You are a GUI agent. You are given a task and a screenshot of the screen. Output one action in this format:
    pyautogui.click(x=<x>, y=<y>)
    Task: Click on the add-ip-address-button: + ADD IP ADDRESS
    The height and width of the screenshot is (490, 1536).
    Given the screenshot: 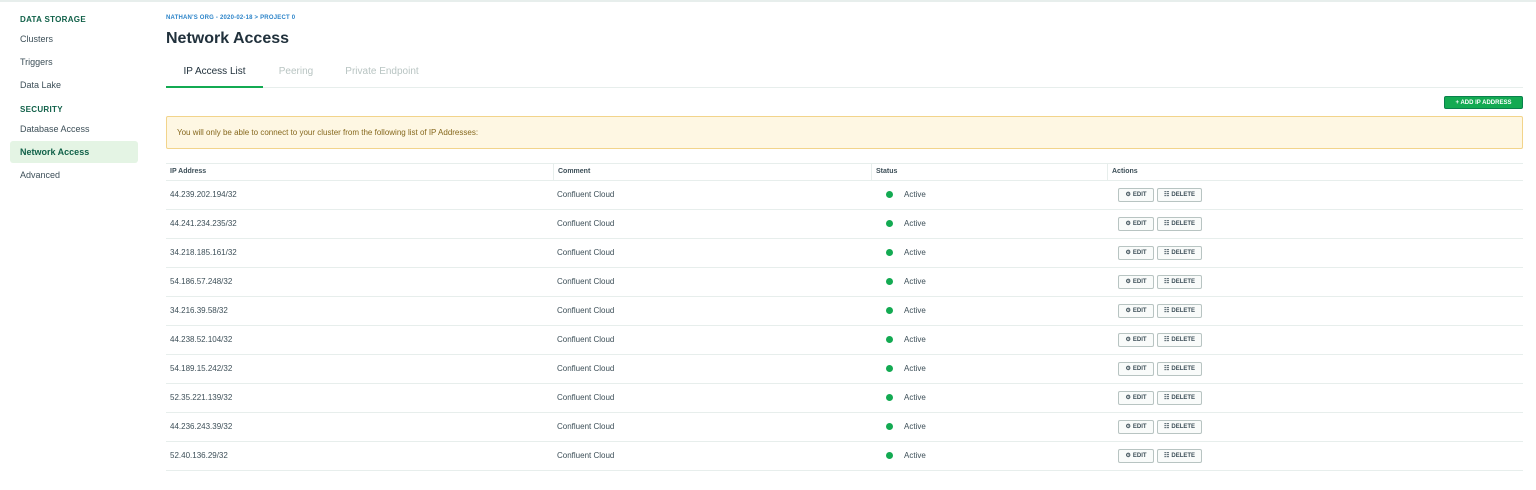 What is the action you would take?
    pyautogui.click(x=1483, y=102)
    